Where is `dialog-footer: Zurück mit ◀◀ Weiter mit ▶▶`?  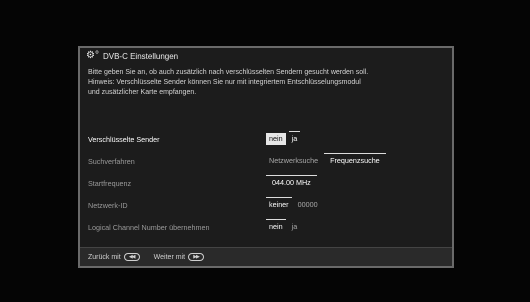 dialog-footer: Zurück mit ◀◀ Weiter mit ▶▶ is located at coordinates (266, 256).